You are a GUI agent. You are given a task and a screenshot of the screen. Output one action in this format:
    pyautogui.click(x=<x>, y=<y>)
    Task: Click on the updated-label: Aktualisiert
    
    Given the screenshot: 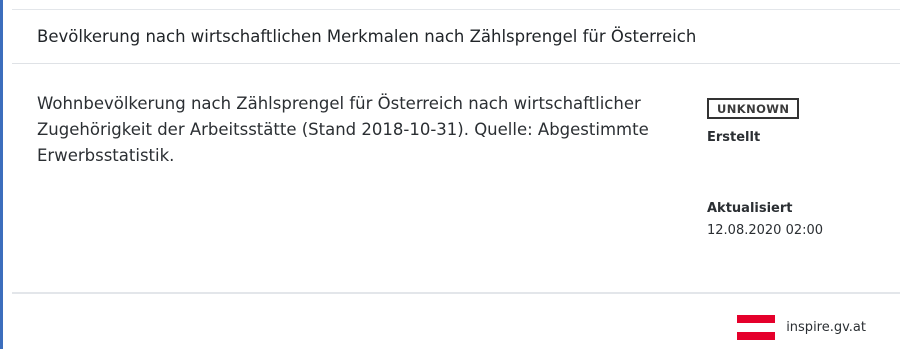 What is the action you would take?
    pyautogui.click(x=750, y=208)
    